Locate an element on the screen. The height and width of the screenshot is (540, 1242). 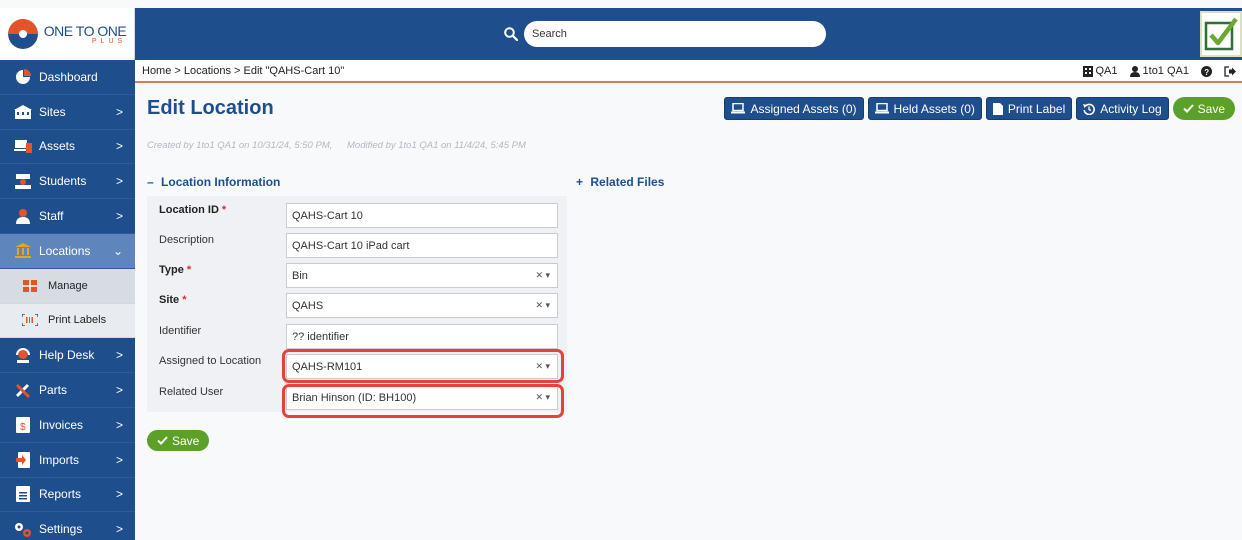
sidebar-item-assets: Assets > is located at coordinates (67, 147).